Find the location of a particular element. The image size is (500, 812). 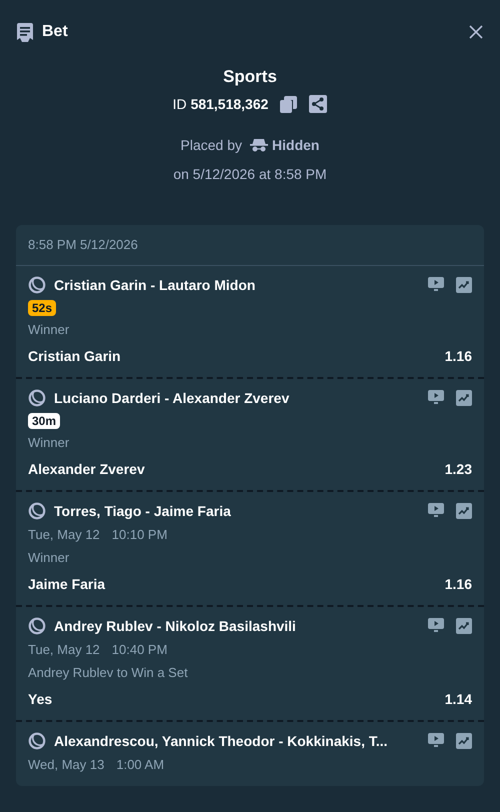

selection-name: Jaime Faria is located at coordinates (67, 583).